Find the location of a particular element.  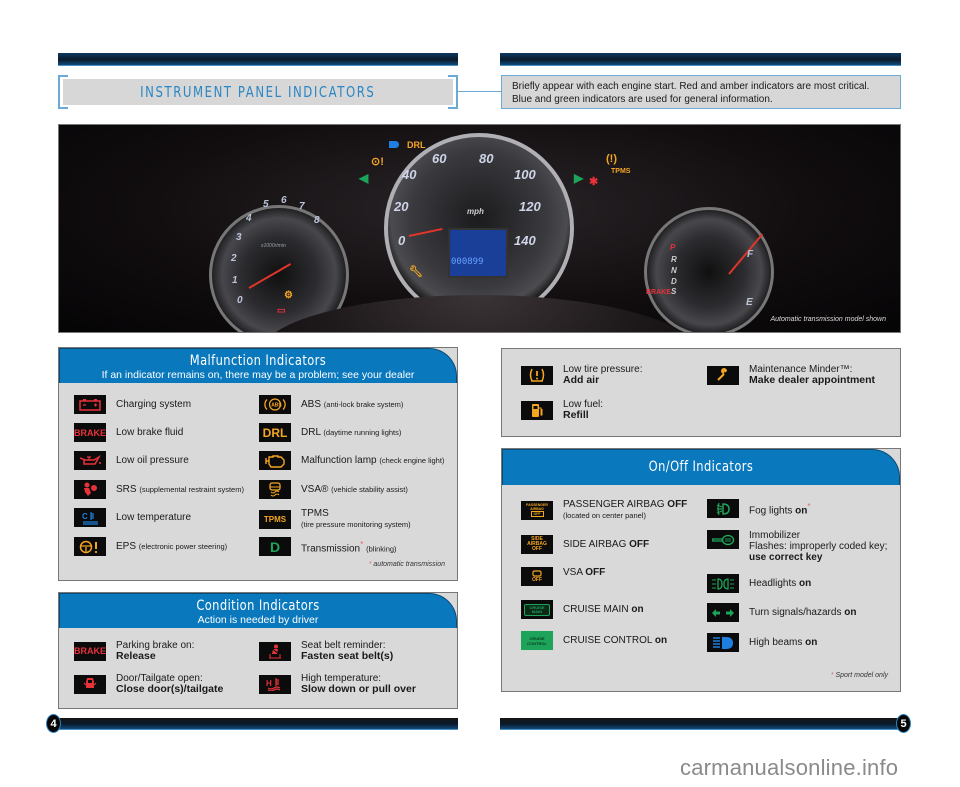

cluster-right-turn-icon: ▶ is located at coordinates (579, 178).